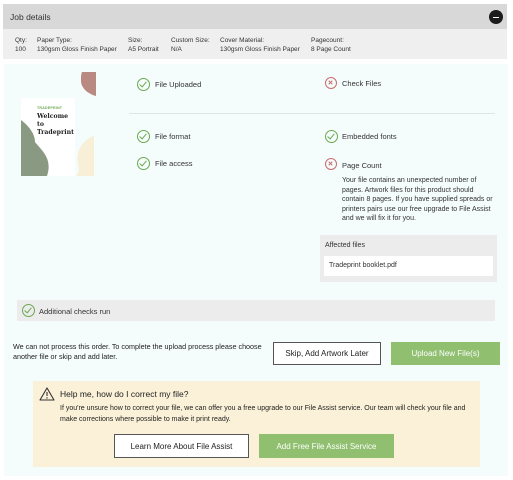  I want to click on spec-value: A5 Portrait, so click(143, 49).